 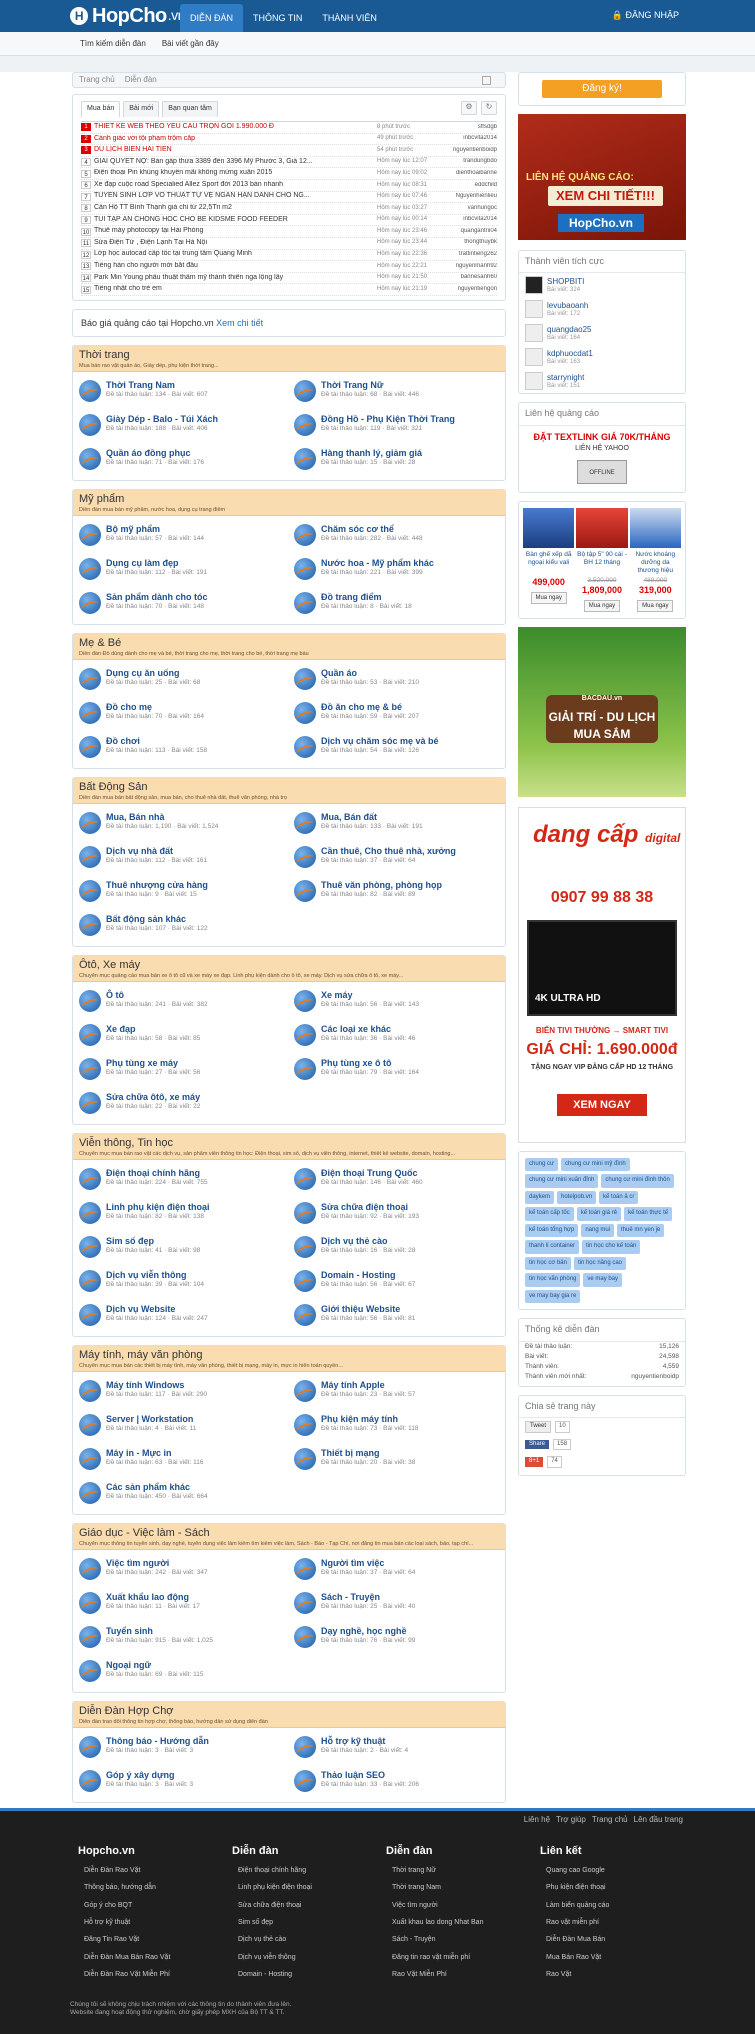 I want to click on footer-link: Làm biển quảng cáo, so click(x=617, y=1910).